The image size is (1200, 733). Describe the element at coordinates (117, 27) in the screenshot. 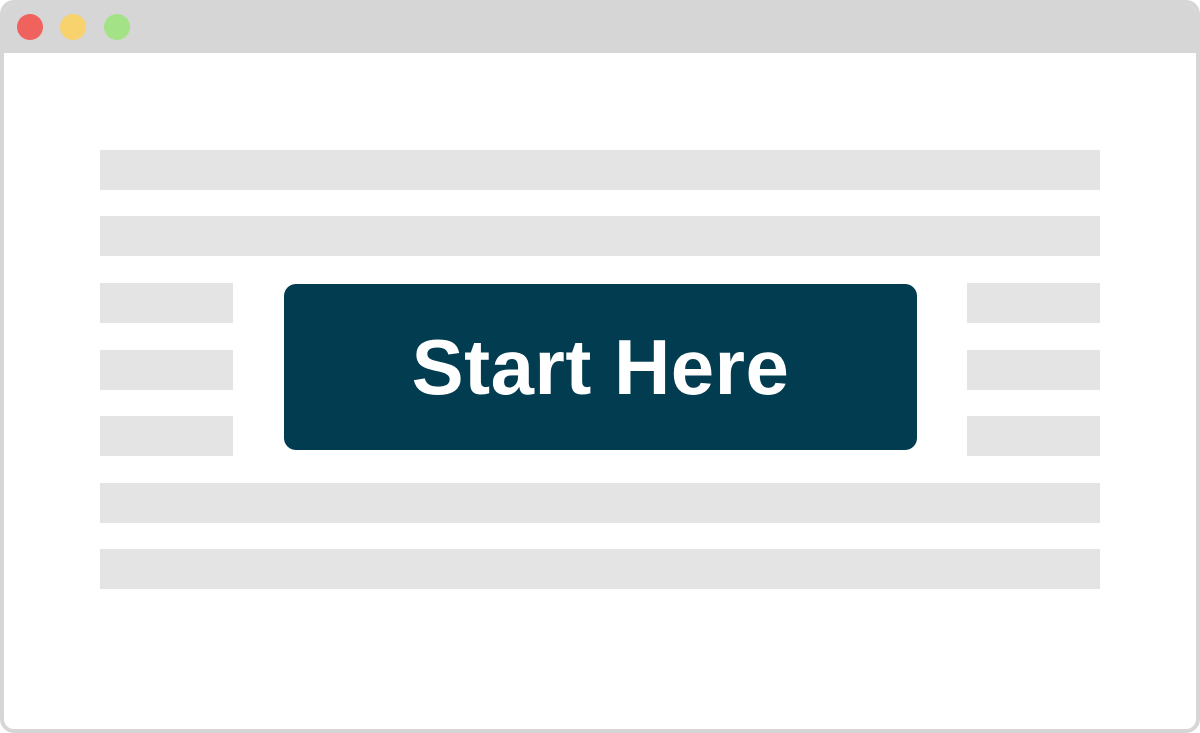

I see `maximize-icon` at that location.